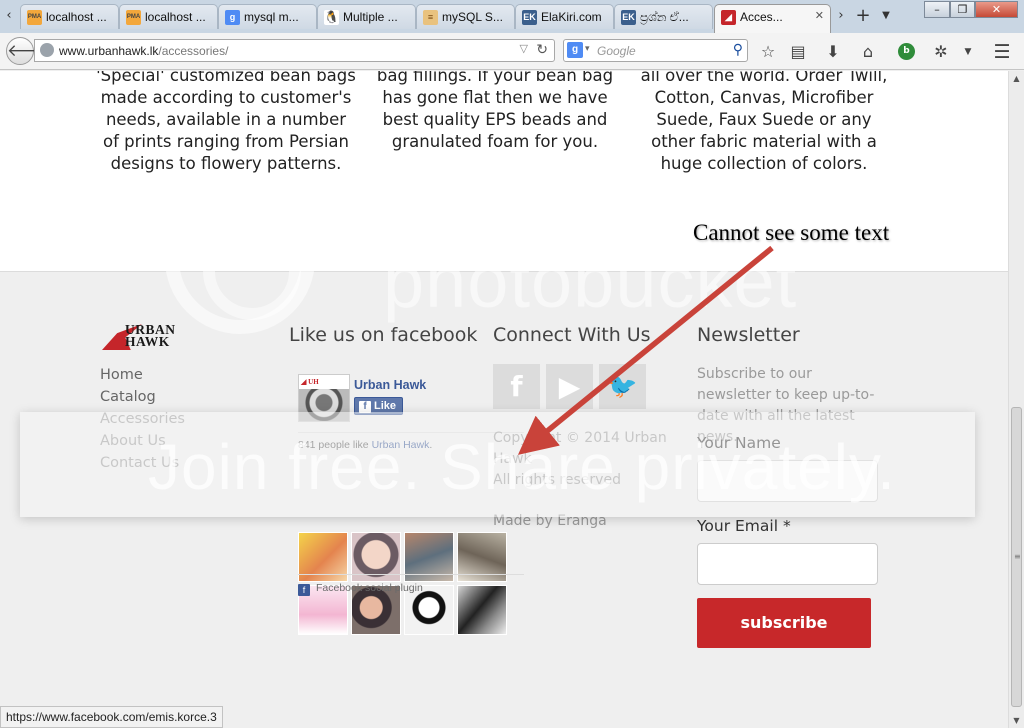  Describe the element at coordinates (331, 17) in the screenshot. I see `linux-penguin-icon: 🐧` at that location.